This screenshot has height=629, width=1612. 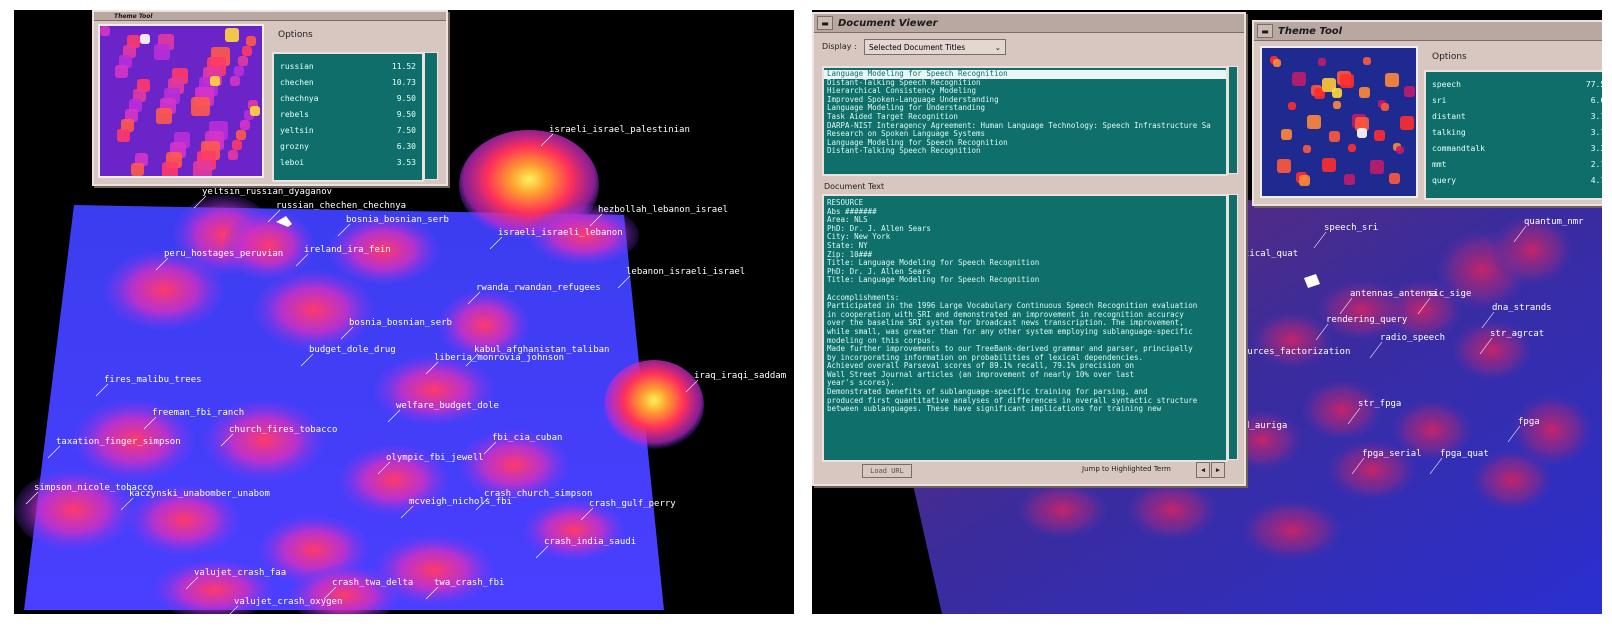 I want to click on landscape-label: str_agrcat, so click(x=1517, y=334).